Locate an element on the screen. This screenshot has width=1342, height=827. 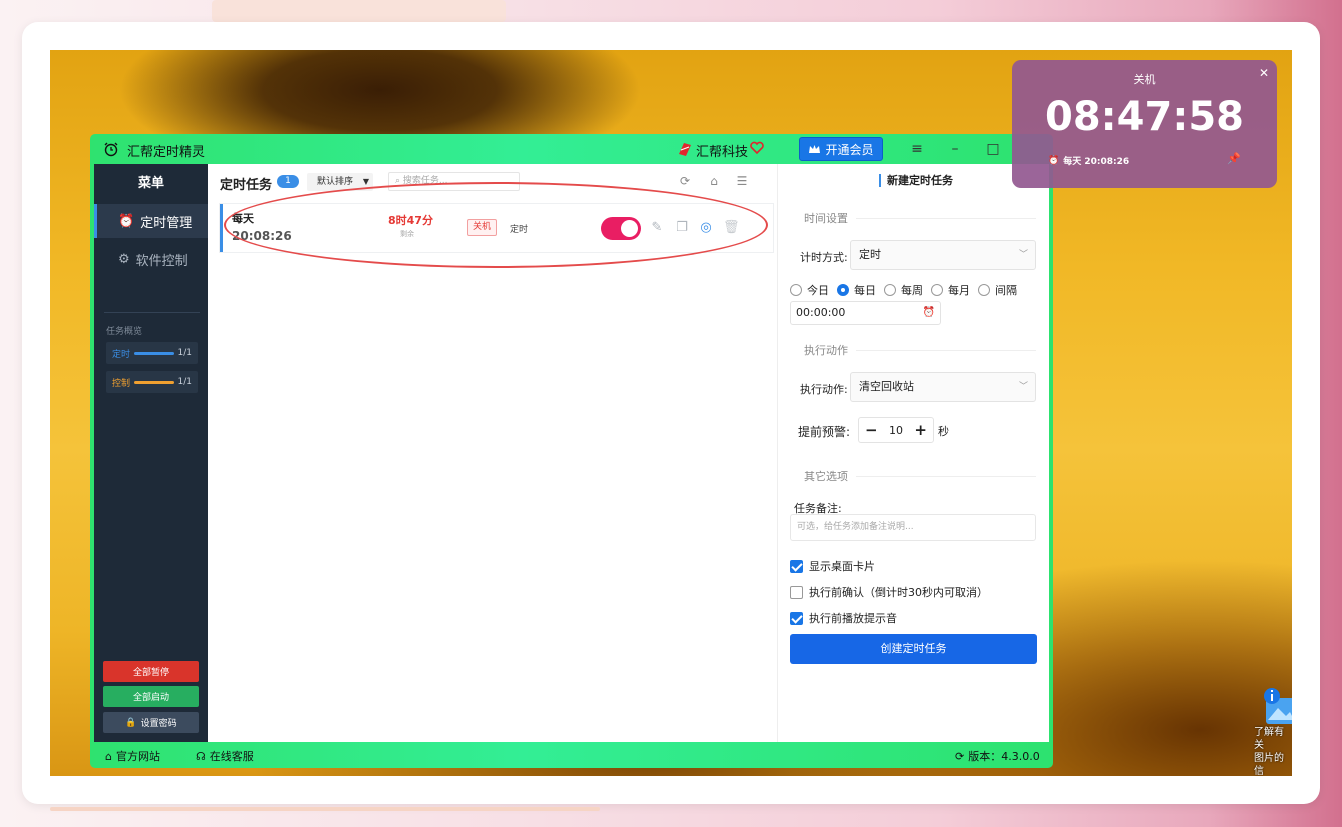
section-label: 其它选项 is located at coordinates (826, 476).